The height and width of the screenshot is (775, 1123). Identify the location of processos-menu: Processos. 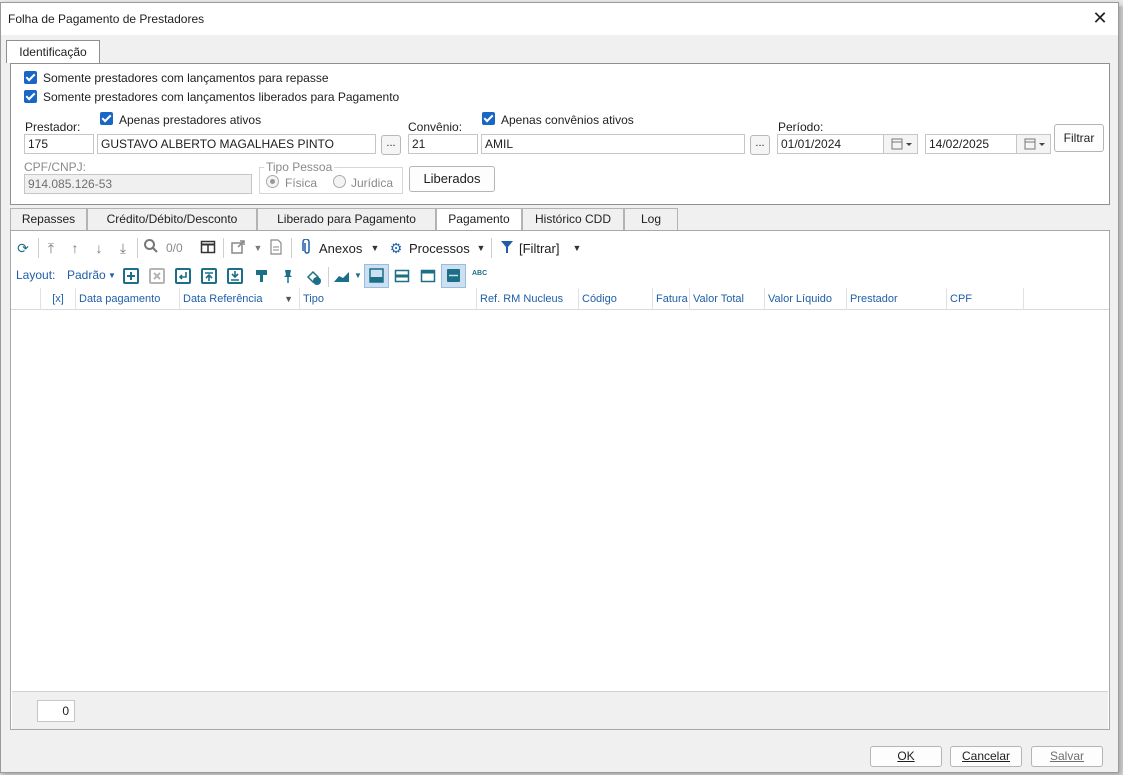
(439, 248).